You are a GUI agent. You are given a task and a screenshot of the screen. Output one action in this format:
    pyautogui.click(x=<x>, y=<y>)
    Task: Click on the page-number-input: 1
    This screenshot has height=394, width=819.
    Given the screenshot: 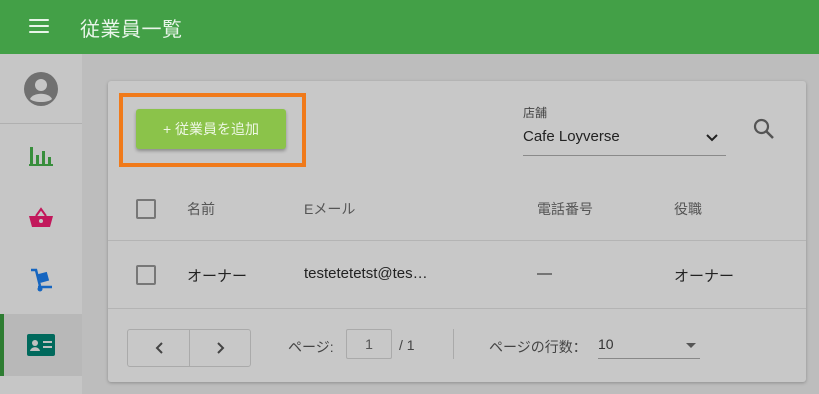 What is the action you would take?
    pyautogui.click(x=369, y=344)
    